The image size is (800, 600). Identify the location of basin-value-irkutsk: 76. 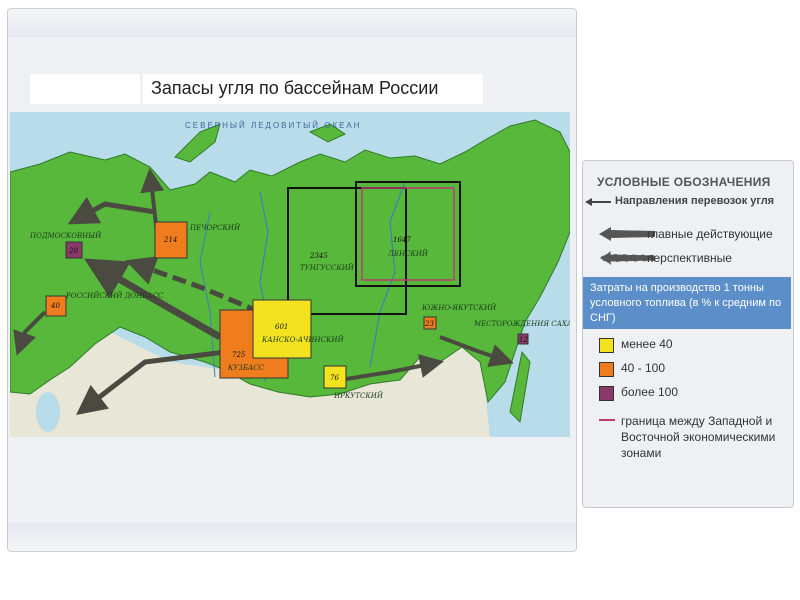
(334, 378).